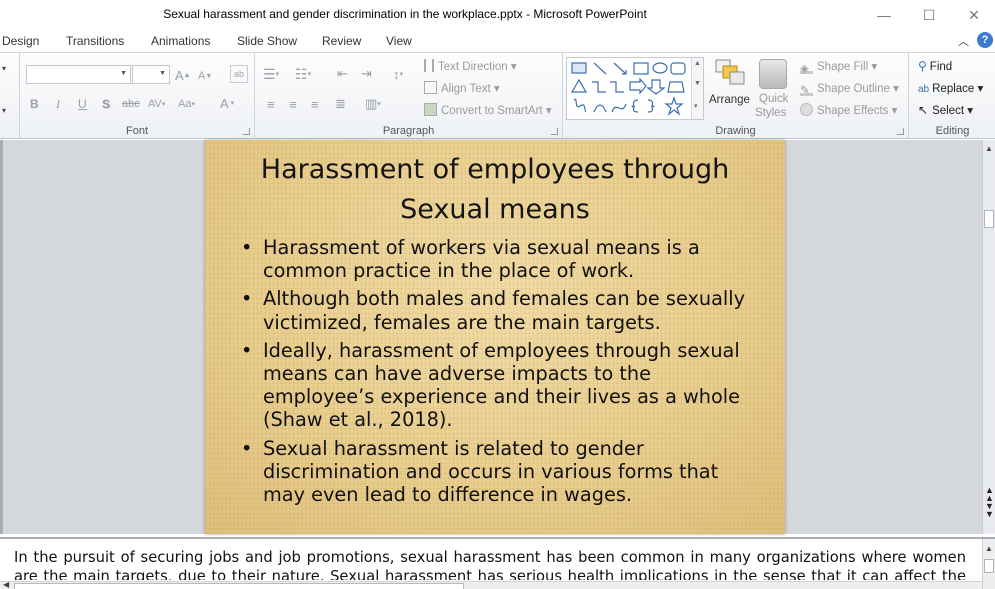  I want to click on font-name-combo: ▼, so click(78, 74).